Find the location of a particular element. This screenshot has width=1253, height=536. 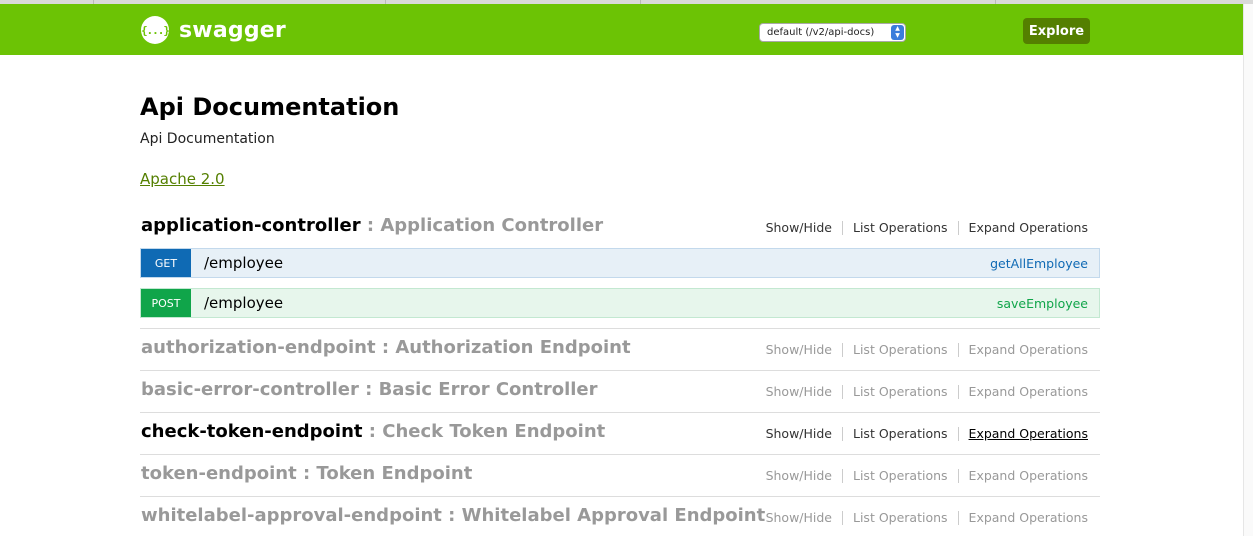

swagger-logo: {...} swagger is located at coordinates (213, 30).